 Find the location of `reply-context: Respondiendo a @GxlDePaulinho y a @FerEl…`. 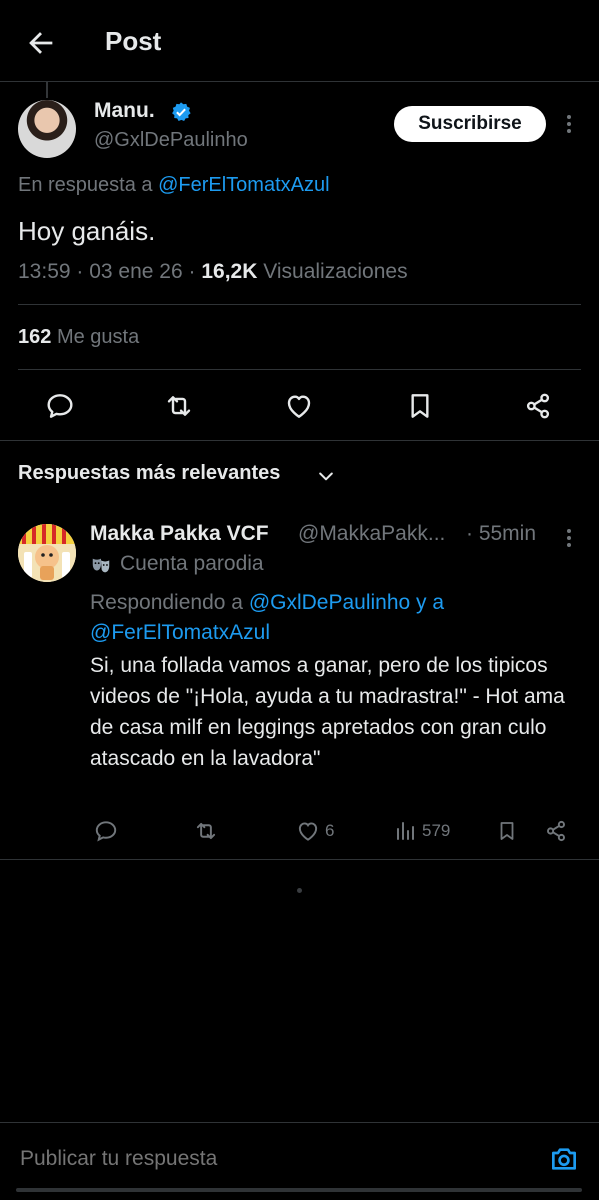

reply-context: Respondiendo a @GxlDePaulinho y a @FerEl… is located at coordinates (325, 618).